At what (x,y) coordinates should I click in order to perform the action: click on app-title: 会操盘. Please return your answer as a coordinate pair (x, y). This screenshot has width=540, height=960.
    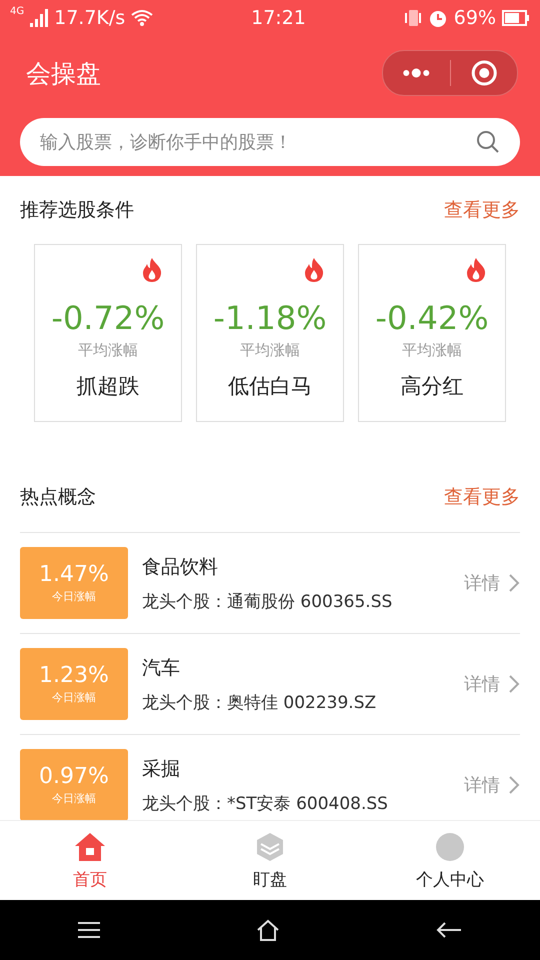
    Looking at the image, I should click on (64, 74).